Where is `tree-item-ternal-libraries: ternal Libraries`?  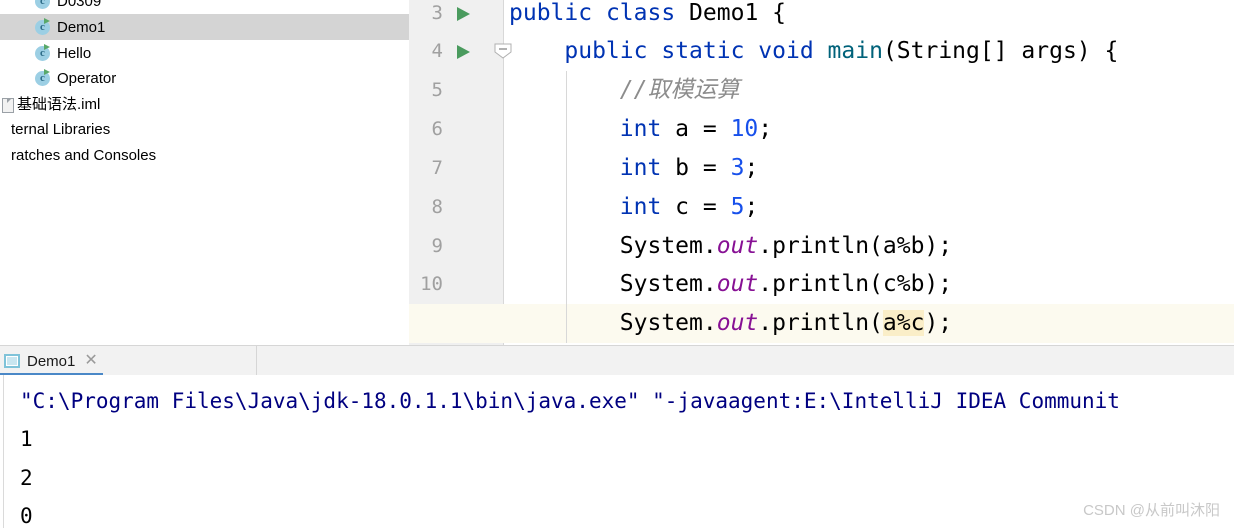
tree-item-ternal-libraries: ternal Libraries is located at coordinates (204, 129).